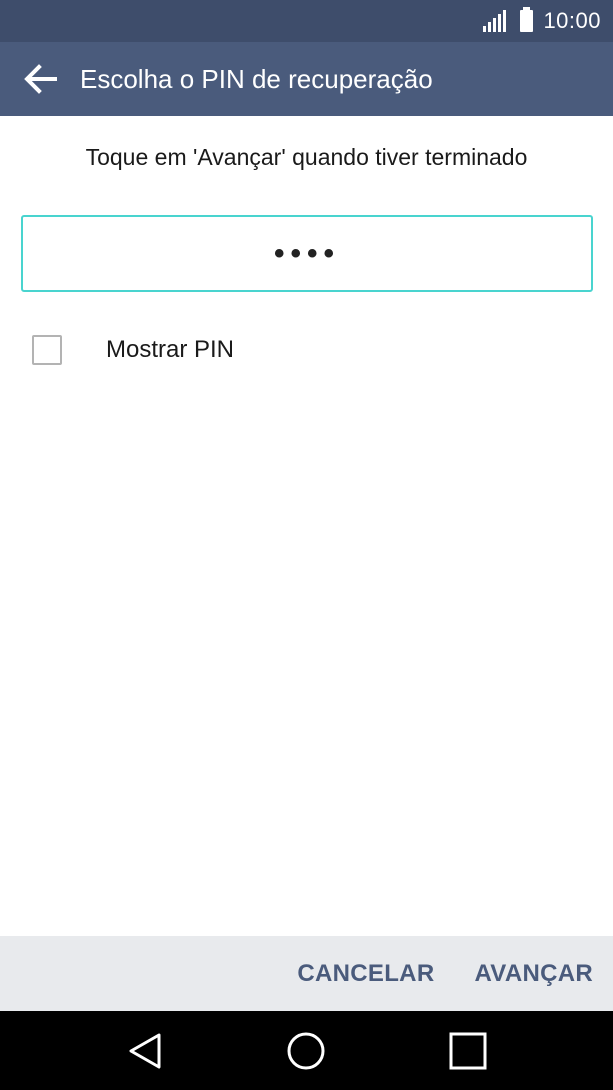 The image size is (613, 1090). I want to click on circle-home-icon, so click(306, 1050).